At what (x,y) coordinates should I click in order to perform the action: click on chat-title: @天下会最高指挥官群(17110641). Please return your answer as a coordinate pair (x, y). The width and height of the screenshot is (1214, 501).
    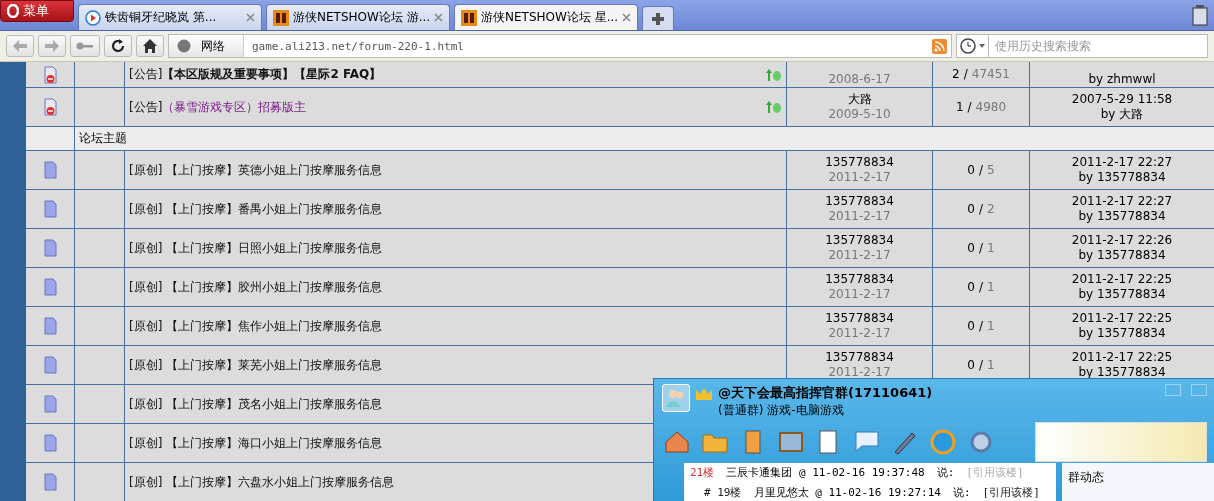
    Looking at the image, I should click on (826, 393).